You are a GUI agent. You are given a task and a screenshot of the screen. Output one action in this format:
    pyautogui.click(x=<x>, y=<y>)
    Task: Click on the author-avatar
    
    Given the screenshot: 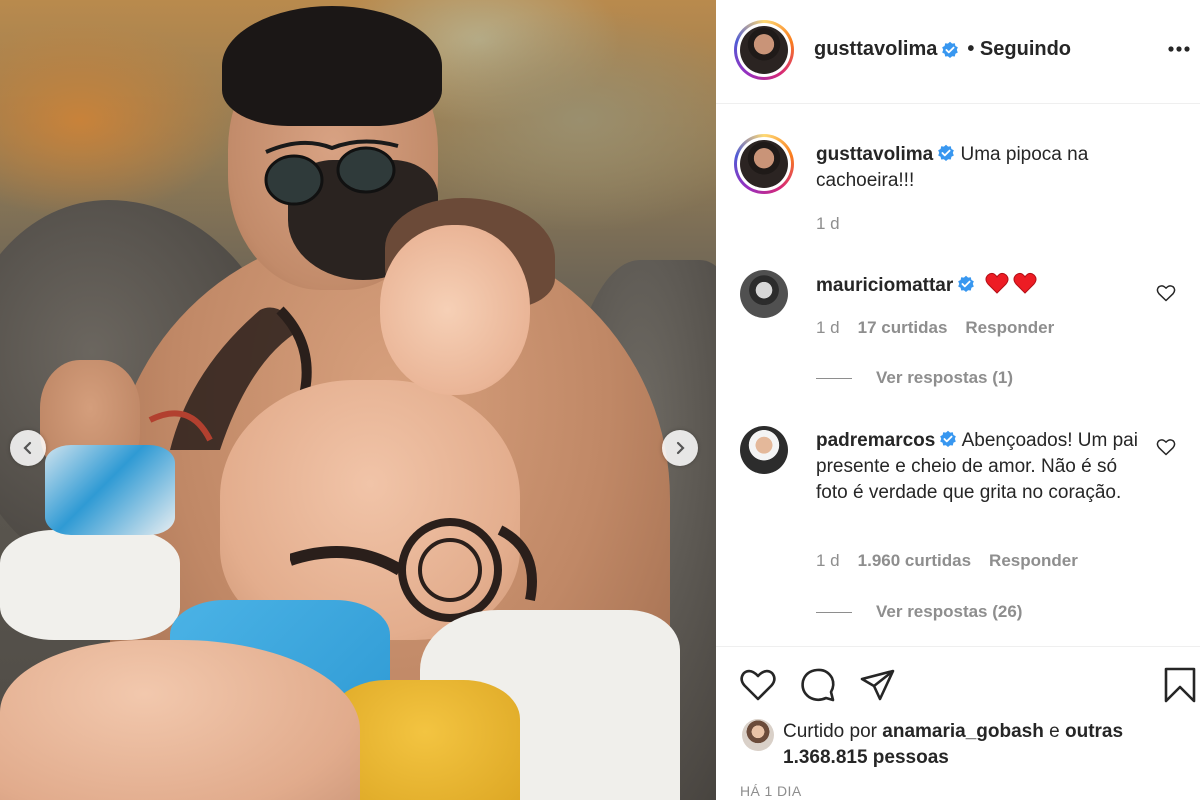 What is the action you would take?
    pyautogui.click(x=764, y=50)
    